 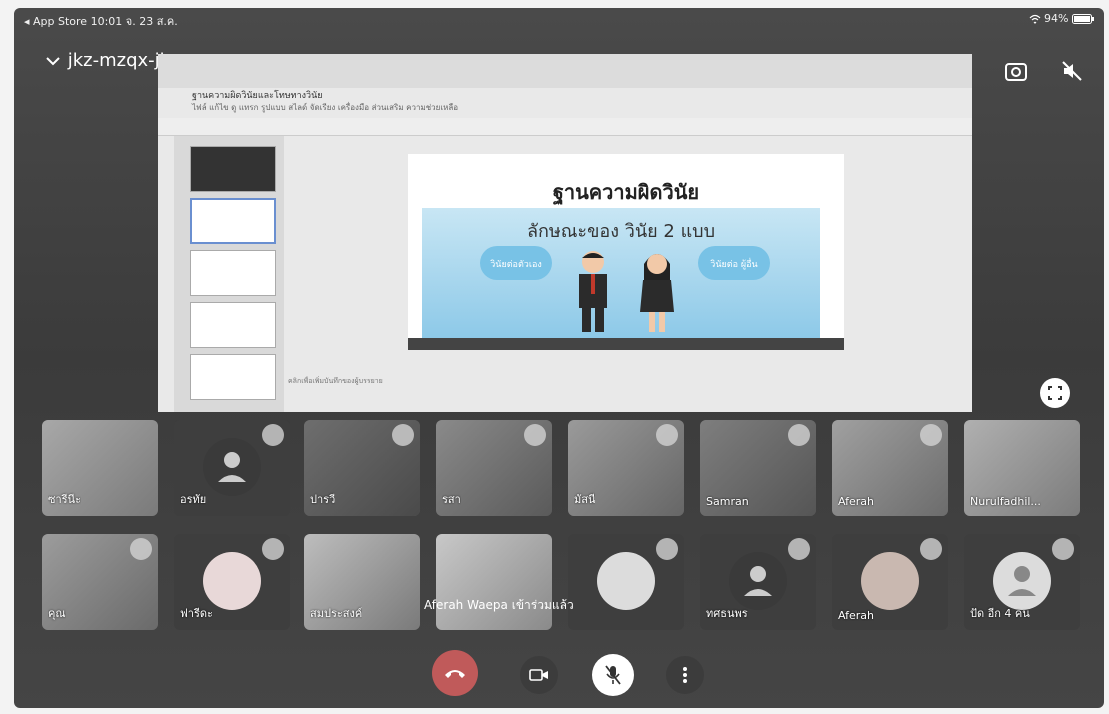 I want to click on wifi-icon, so click(x=1034, y=19).